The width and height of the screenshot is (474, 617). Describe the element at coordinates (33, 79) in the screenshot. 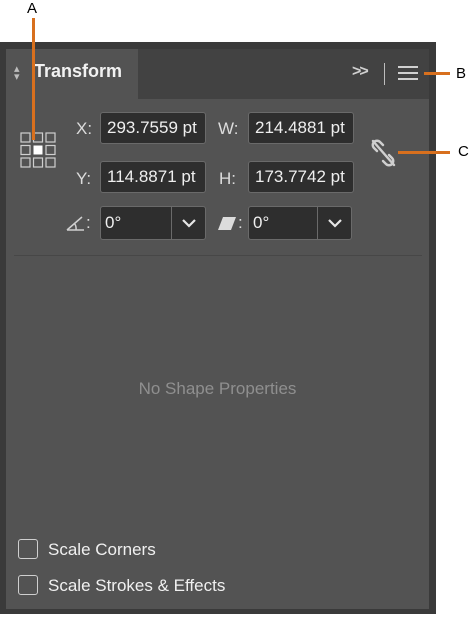

I see `callout-a-line` at that location.